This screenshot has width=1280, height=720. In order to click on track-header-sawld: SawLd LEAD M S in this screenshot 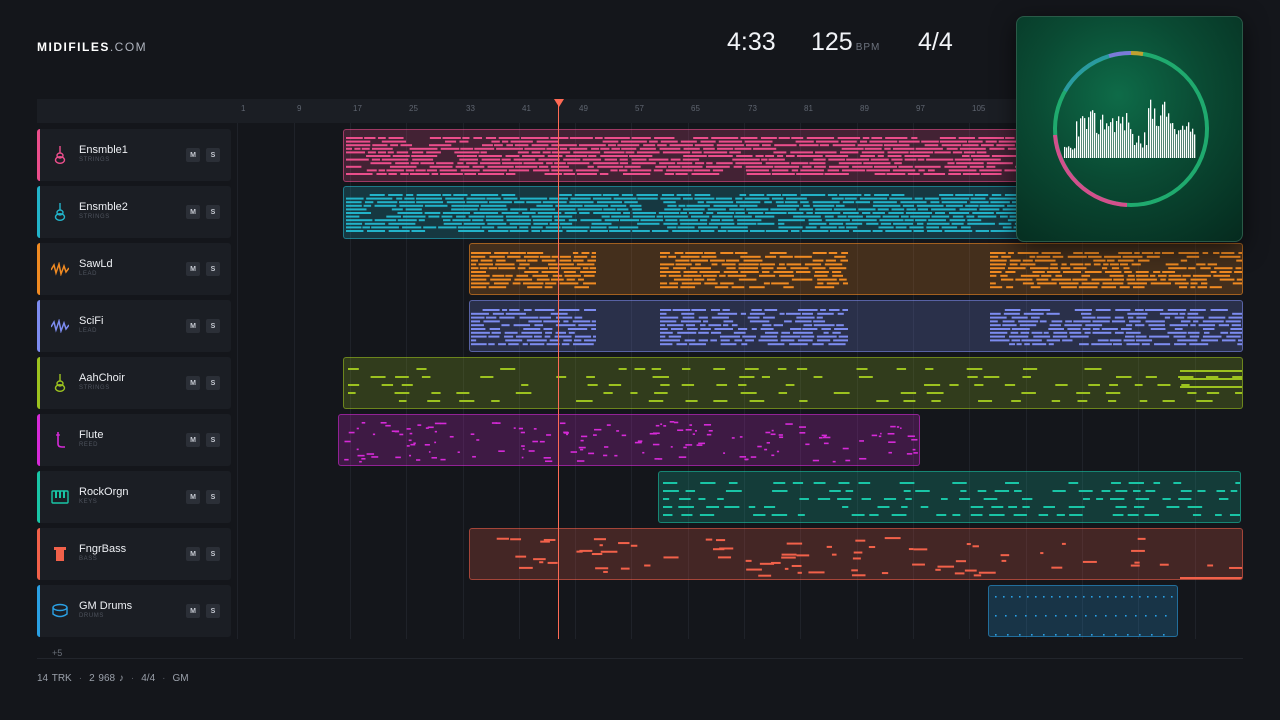, I will do `click(134, 269)`.